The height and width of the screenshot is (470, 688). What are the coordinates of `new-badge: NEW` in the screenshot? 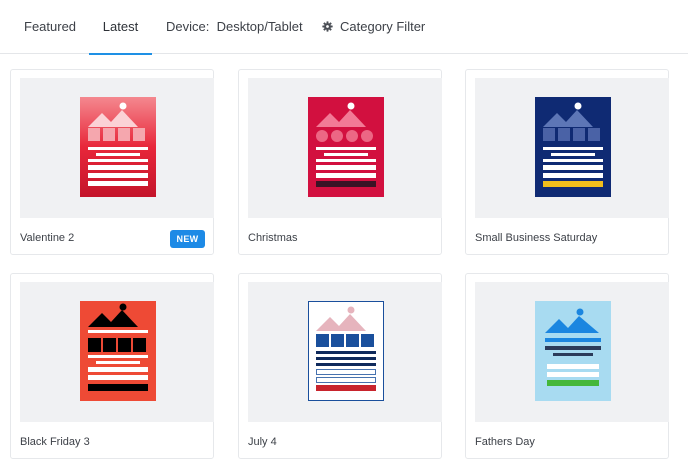 It's located at (187, 239).